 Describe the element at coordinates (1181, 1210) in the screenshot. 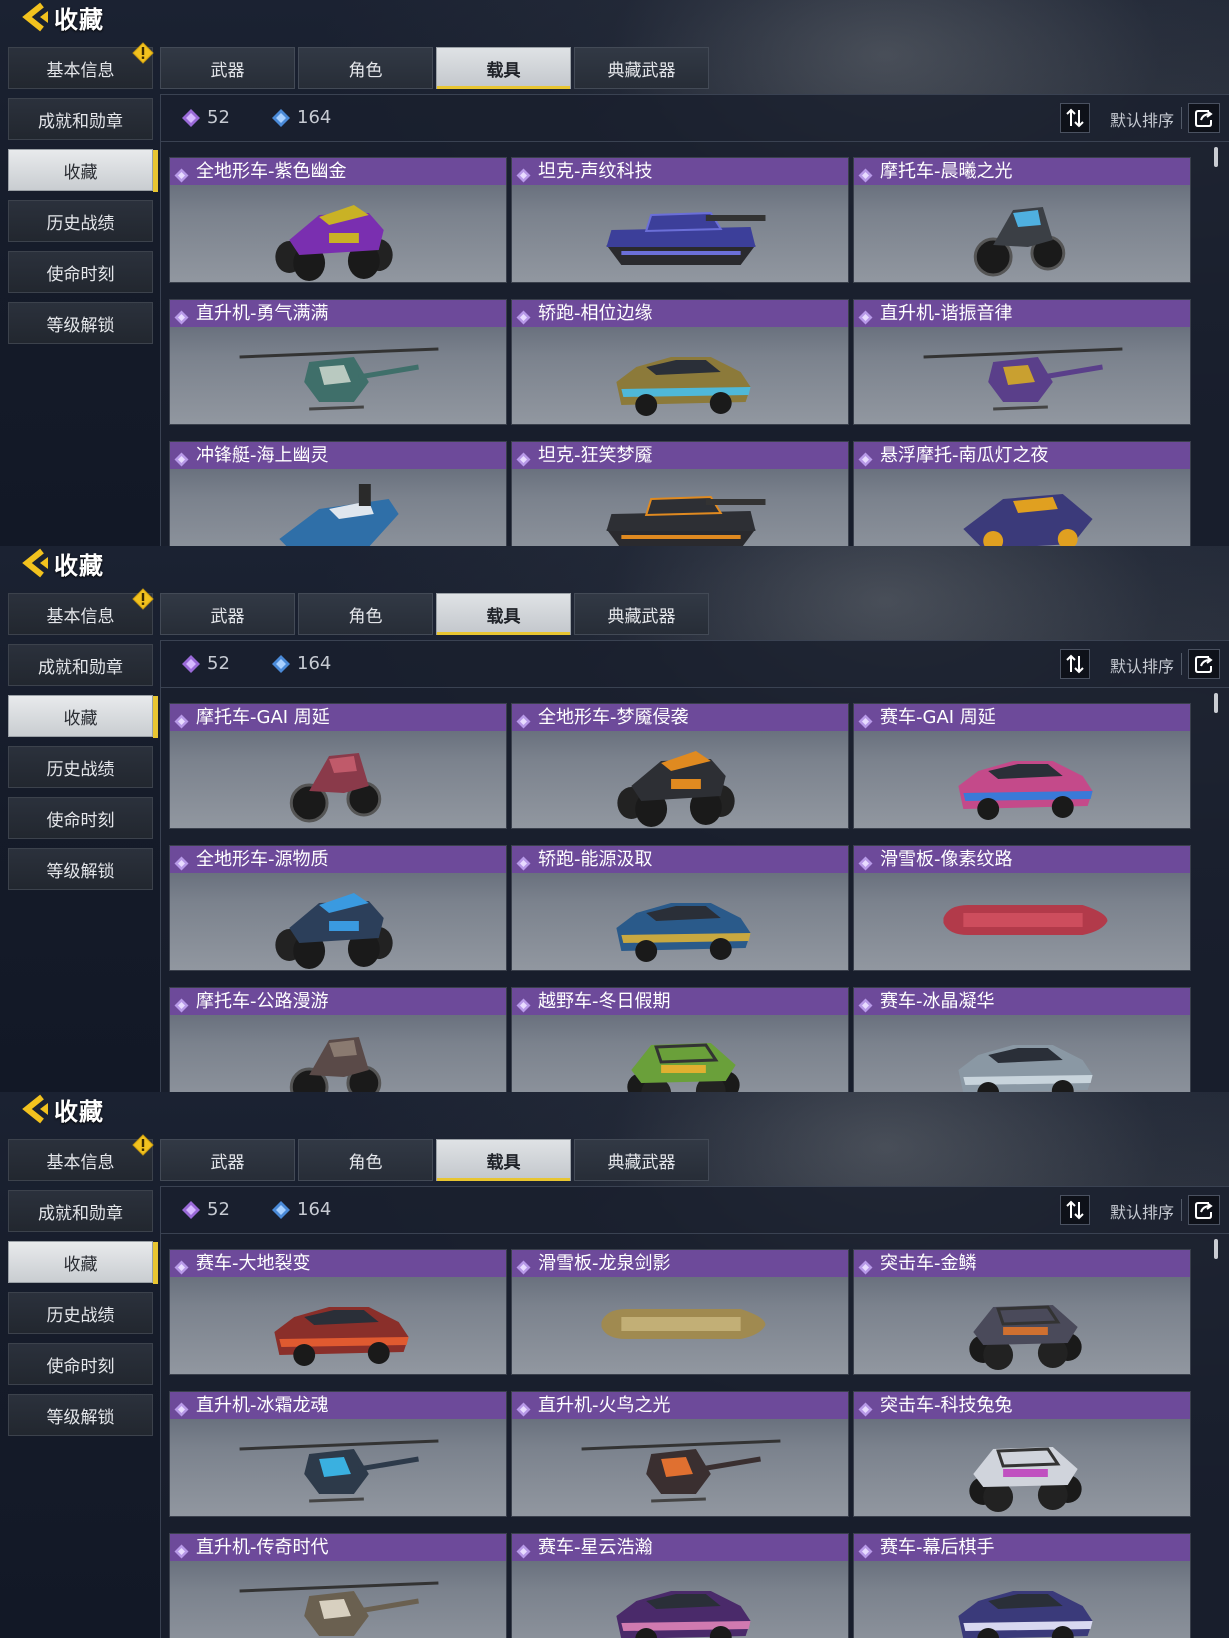

I see `divider` at that location.